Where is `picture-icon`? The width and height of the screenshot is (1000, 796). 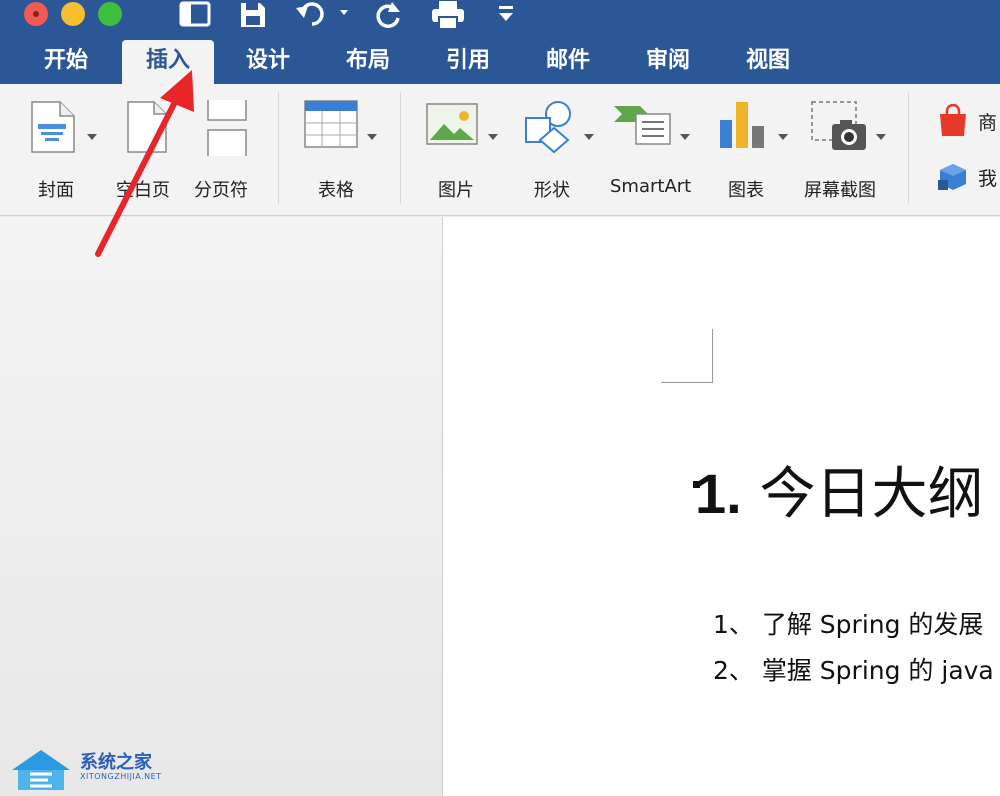 picture-icon is located at coordinates (452, 124).